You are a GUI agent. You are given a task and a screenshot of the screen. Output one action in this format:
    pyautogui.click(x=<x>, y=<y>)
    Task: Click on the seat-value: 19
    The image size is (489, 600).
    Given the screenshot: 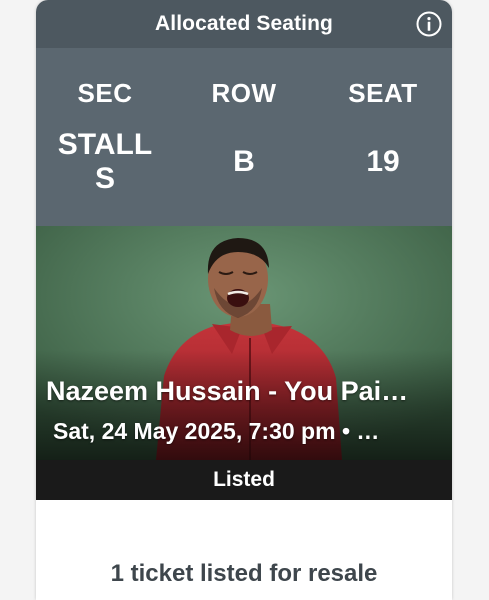 What is the action you would take?
    pyautogui.click(x=383, y=161)
    